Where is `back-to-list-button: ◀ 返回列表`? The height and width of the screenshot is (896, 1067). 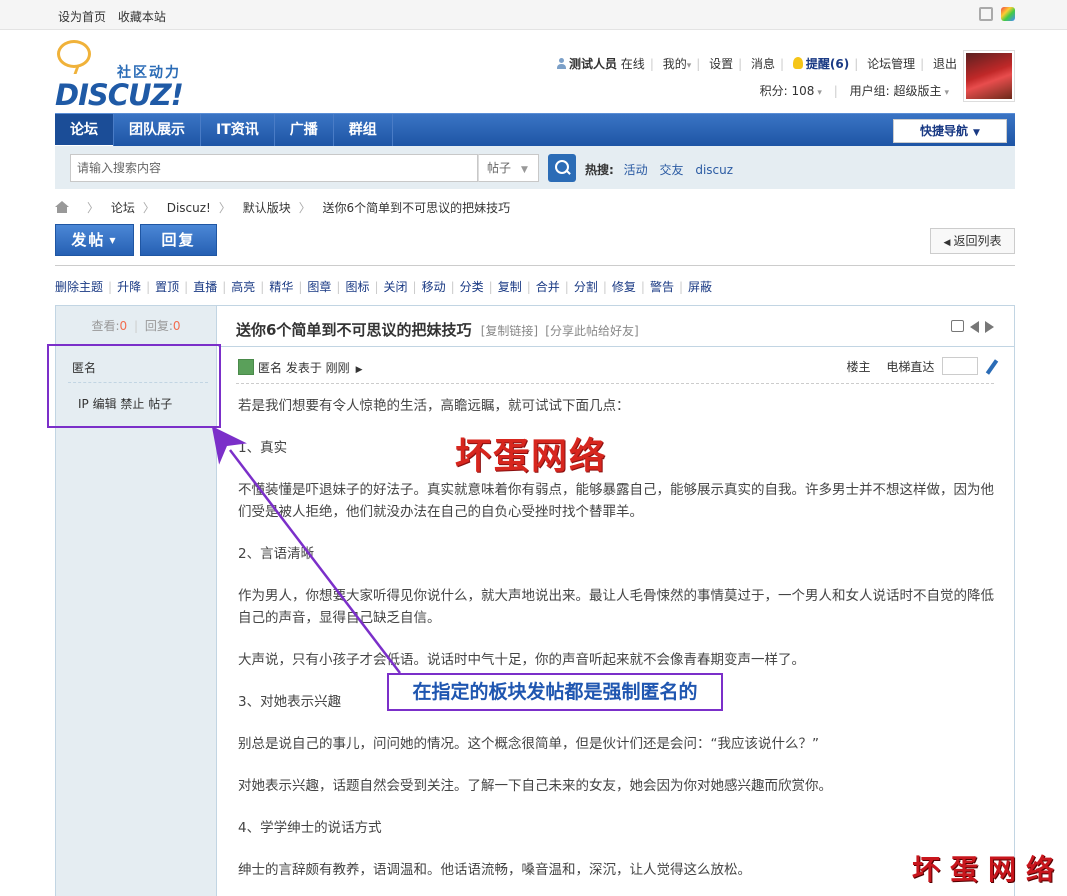
back-to-list-button: ◀ 返回列表 is located at coordinates (972, 241).